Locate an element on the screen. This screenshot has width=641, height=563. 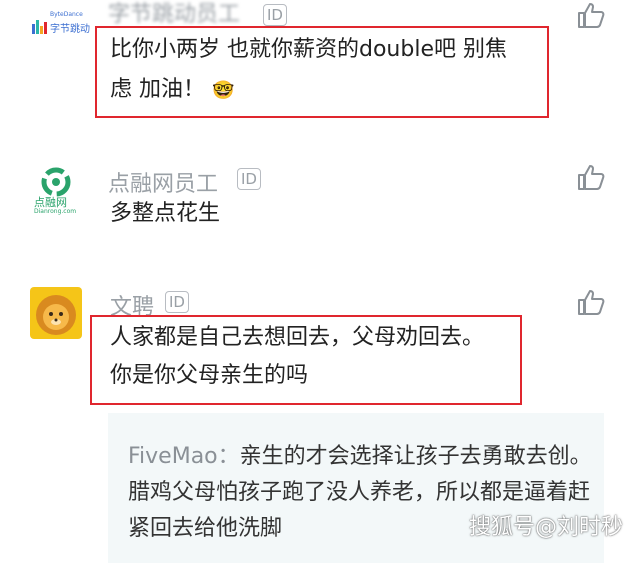
comment-line: 你是你父母亲生的吗 is located at coordinates (209, 375).